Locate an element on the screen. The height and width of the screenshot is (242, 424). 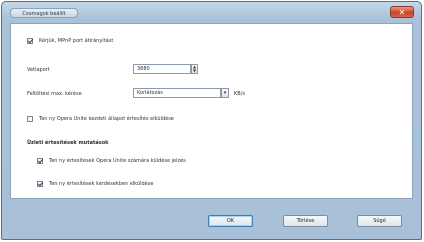
upload-limit-label: Feltöltési max. kérése is located at coordinates (54, 94).